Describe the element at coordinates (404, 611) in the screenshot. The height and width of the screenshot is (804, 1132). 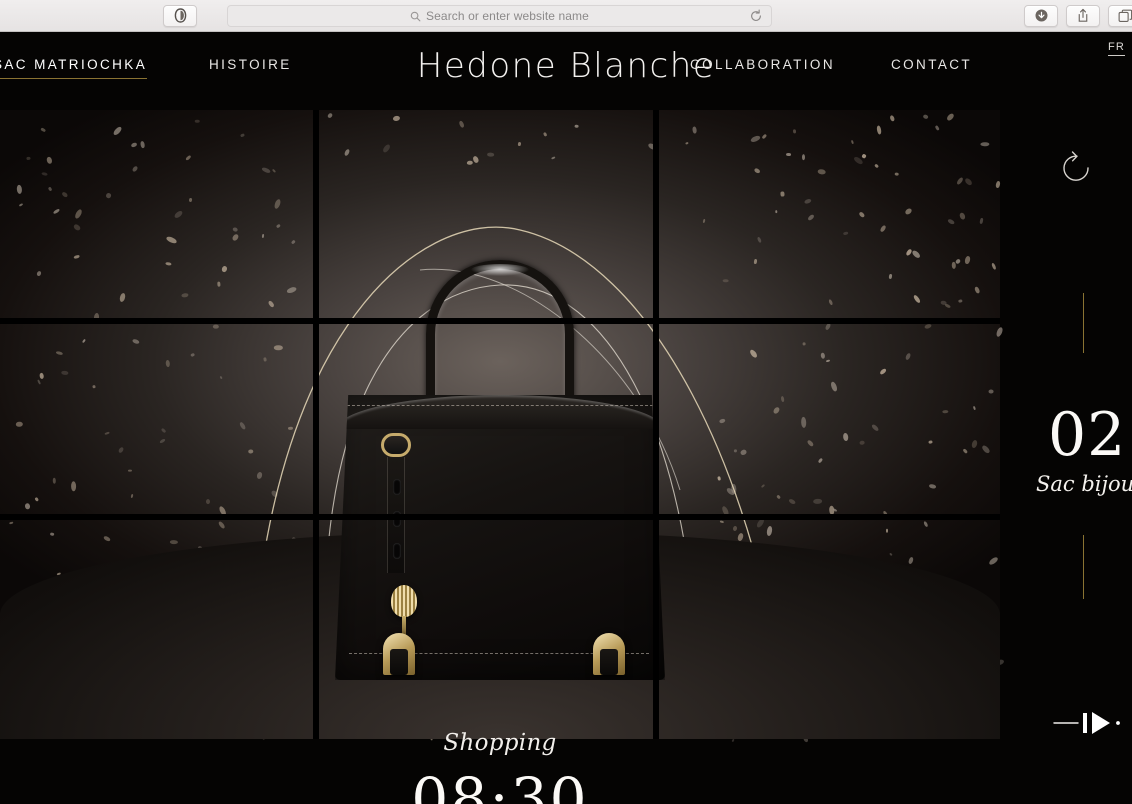
I see `balloon-charm` at that location.